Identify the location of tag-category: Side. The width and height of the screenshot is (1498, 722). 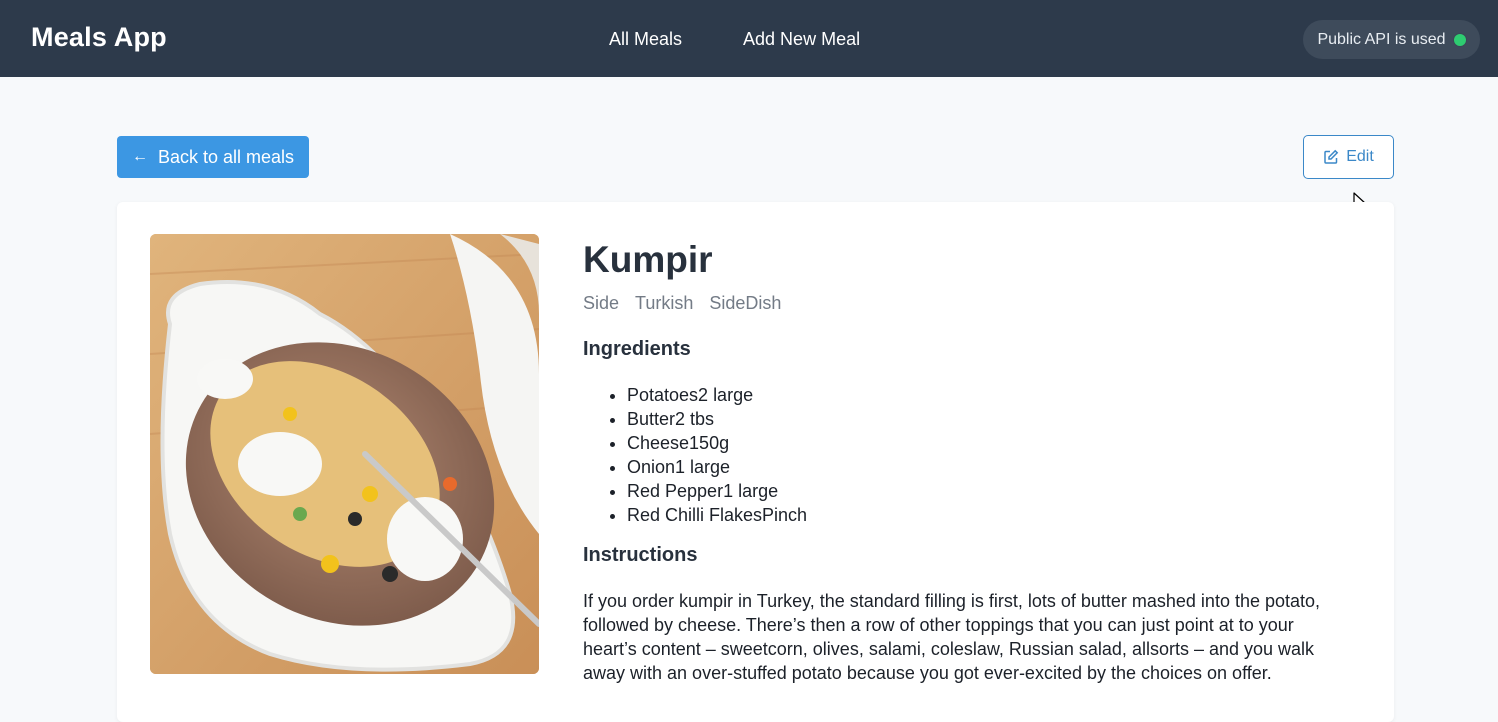
(601, 303).